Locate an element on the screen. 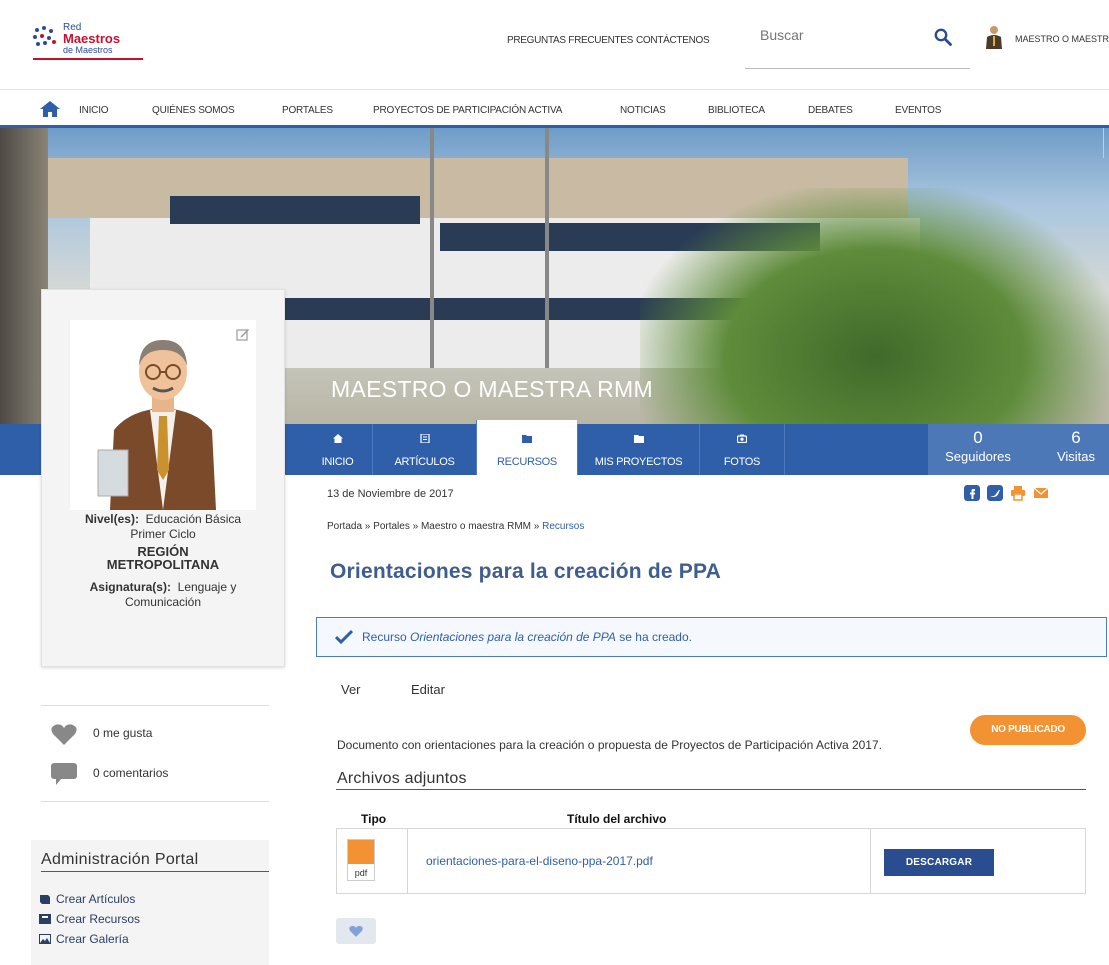 The width and height of the screenshot is (1109, 965). logo-text-maestros: Maestros is located at coordinates (92, 38).